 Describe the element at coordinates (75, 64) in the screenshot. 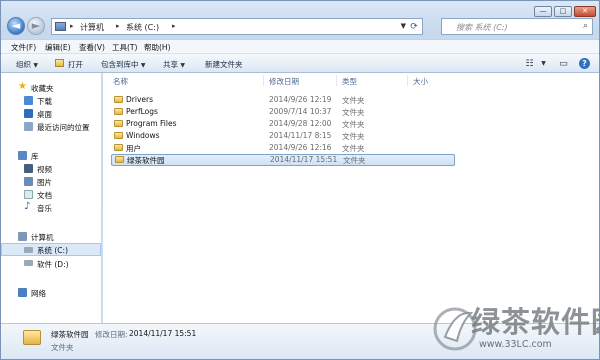

I see `open-button: 打开` at that location.